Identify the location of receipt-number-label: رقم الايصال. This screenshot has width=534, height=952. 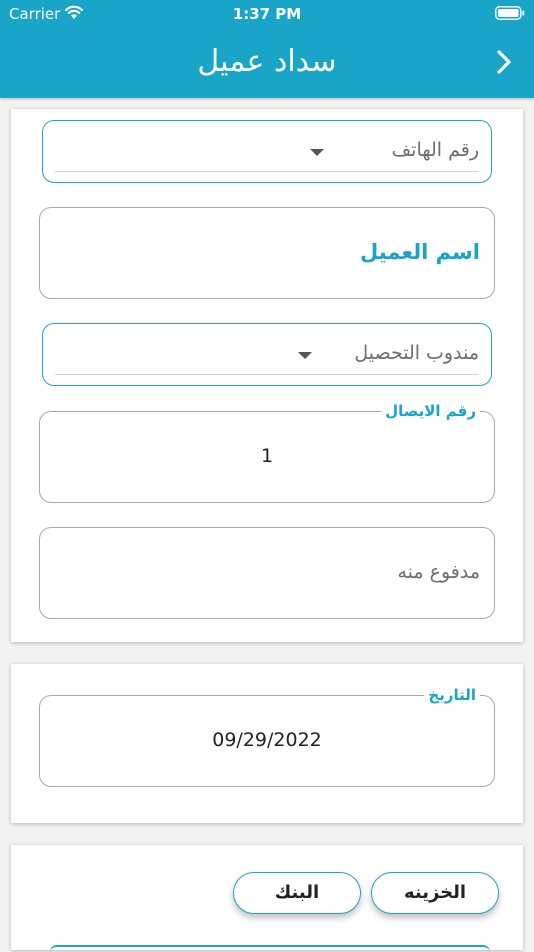
(430, 411).